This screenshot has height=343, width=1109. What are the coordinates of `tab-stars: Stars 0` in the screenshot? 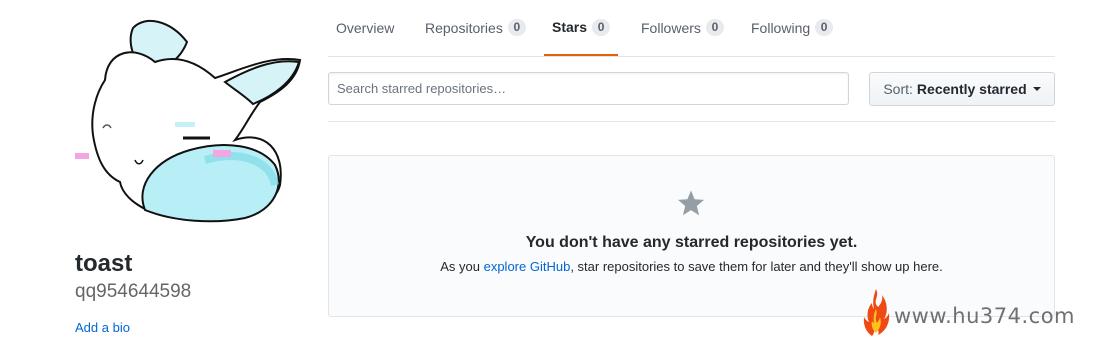 It's located at (581, 28).